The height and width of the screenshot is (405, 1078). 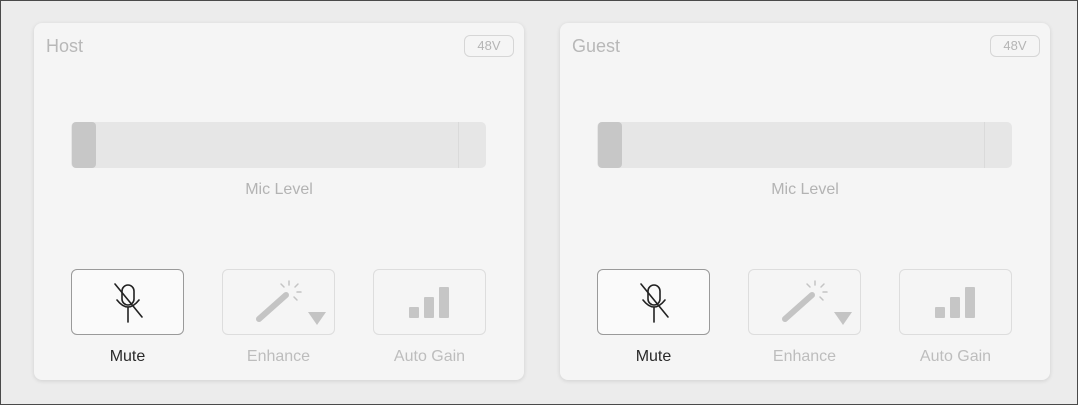 I want to click on panel-title: Host, so click(x=65, y=46).